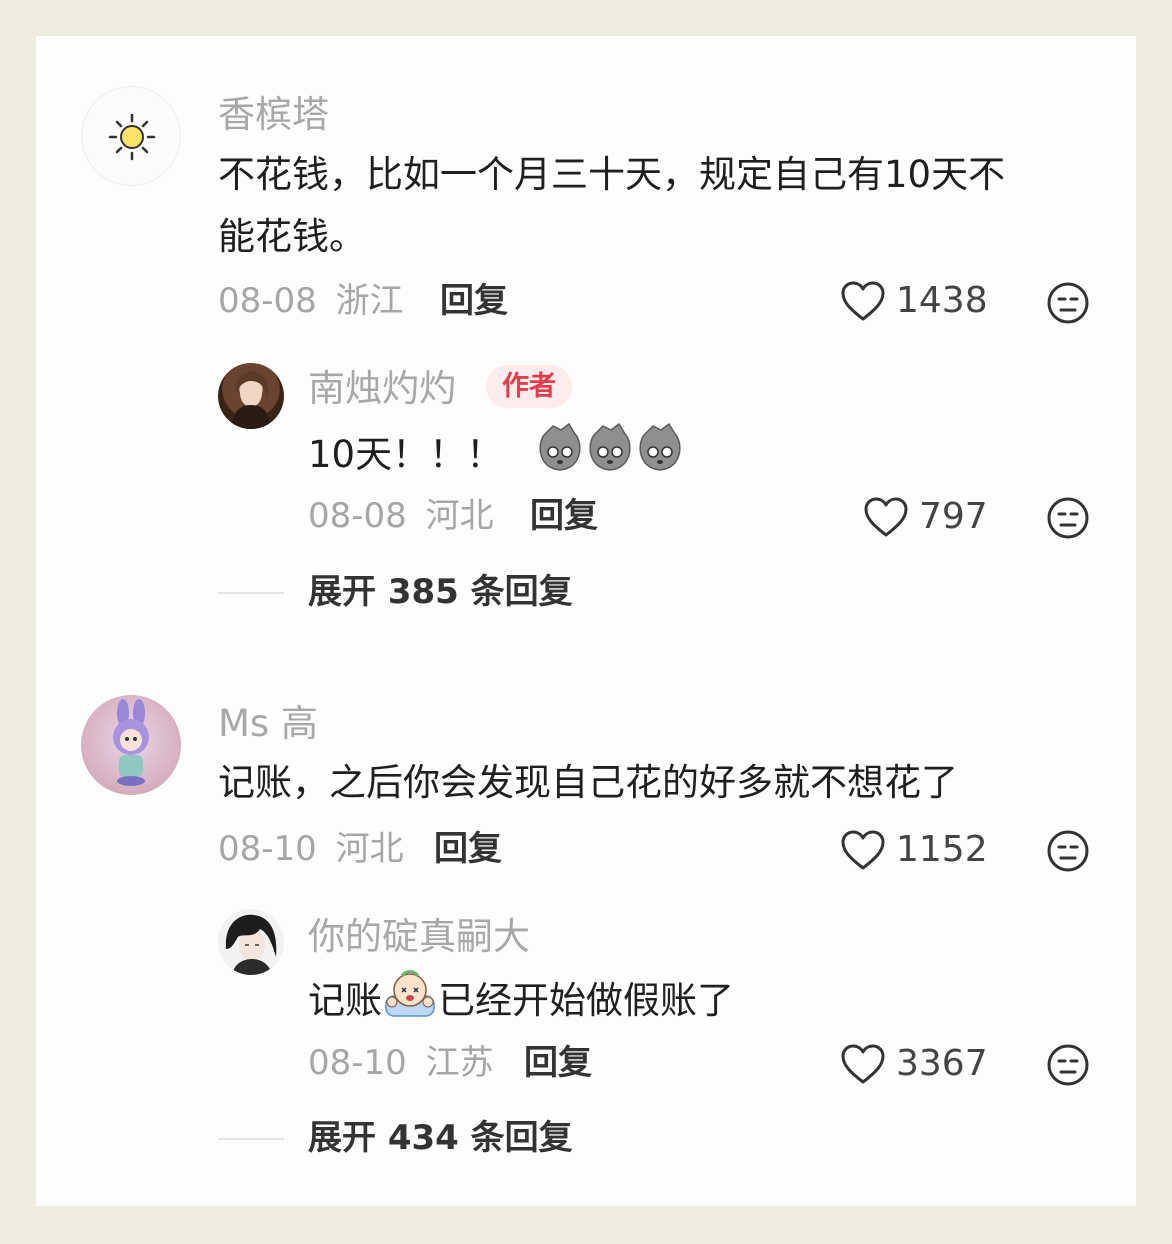  What do you see at coordinates (529, 386) in the screenshot?
I see `author-badge: 作者` at bounding box center [529, 386].